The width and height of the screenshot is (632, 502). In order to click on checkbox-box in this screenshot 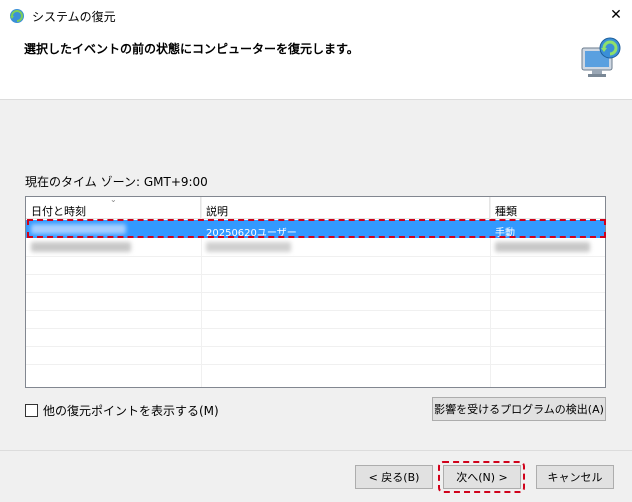, I will do `click(31, 410)`.